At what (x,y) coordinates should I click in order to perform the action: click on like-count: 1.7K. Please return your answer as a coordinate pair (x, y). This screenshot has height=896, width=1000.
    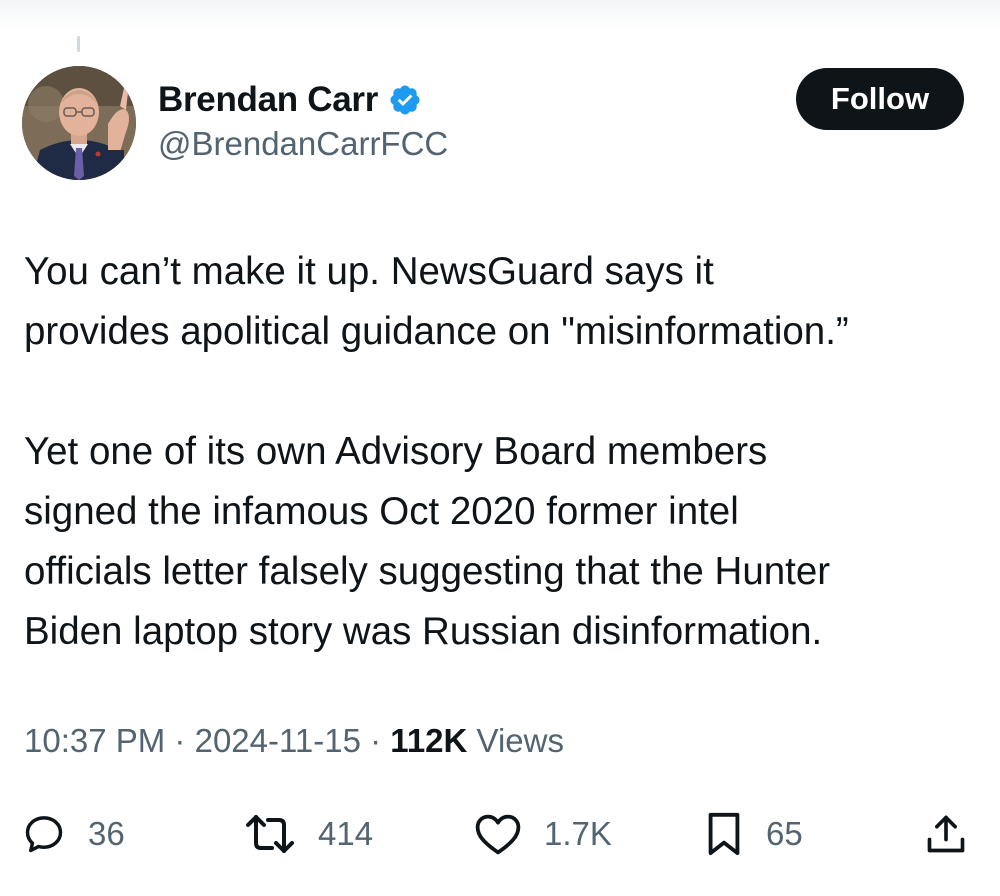
    Looking at the image, I should click on (578, 833).